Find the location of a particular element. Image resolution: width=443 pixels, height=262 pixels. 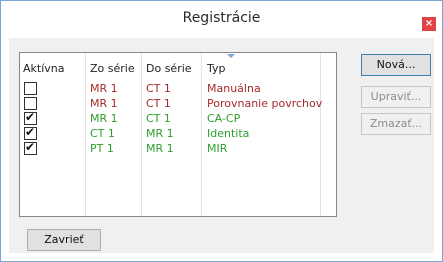

sort-arrow-icon is located at coordinates (231, 56).